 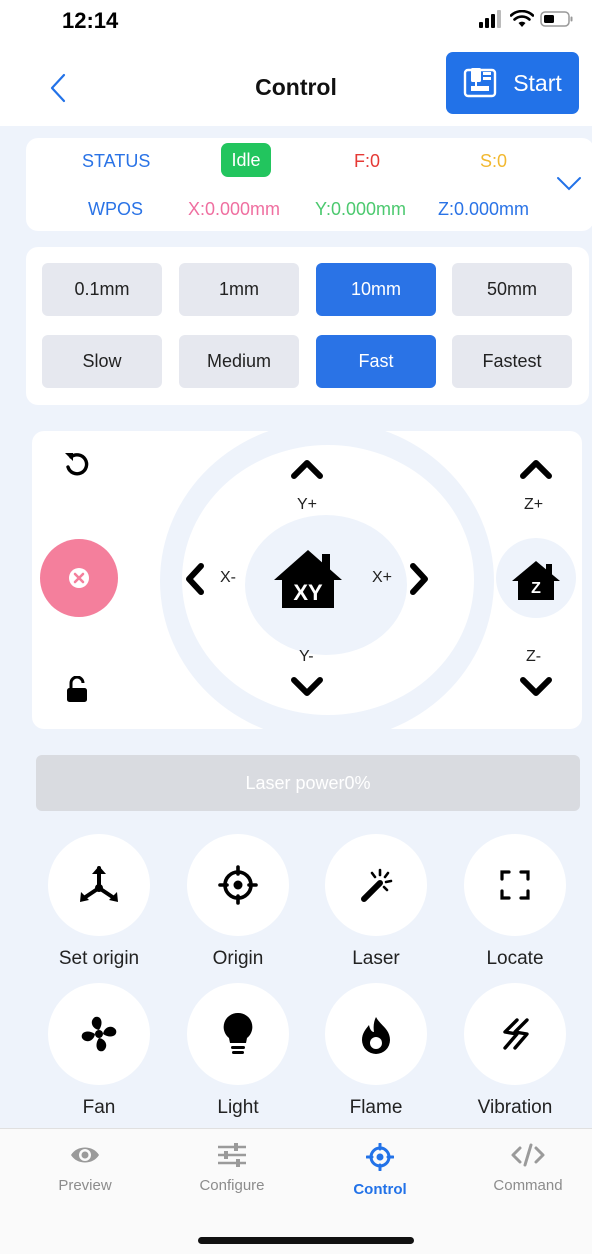 I want to click on speed-fastest-button: Fastest, so click(x=512, y=361).